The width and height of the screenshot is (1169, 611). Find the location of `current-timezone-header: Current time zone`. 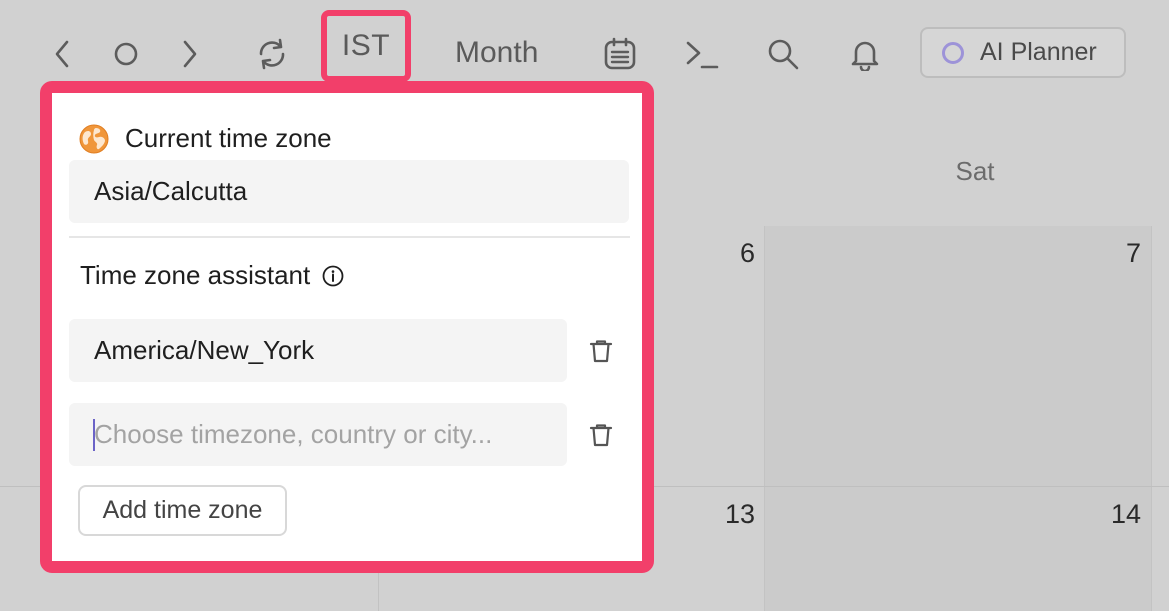

current-timezone-header: Current time zone is located at coordinates (205, 138).